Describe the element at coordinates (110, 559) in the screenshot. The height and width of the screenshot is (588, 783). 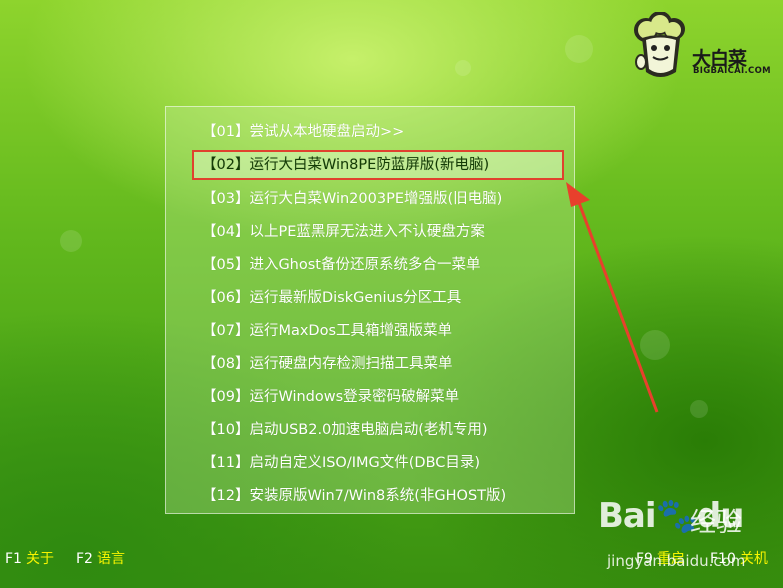
I see `f2-label: 语言` at that location.